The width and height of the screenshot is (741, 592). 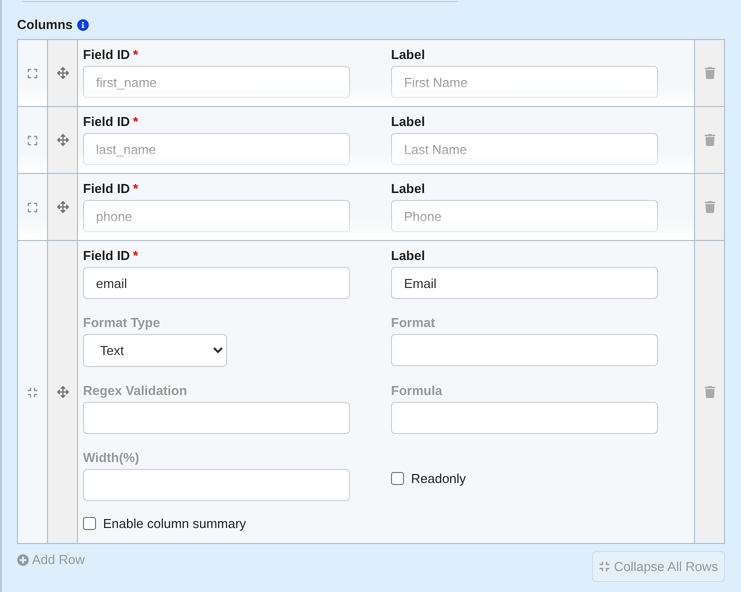 What do you see at coordinates (174, 523) in the screenshot?
I see `checkbox-label: Enable column summary` at bounding box center [174, 523].